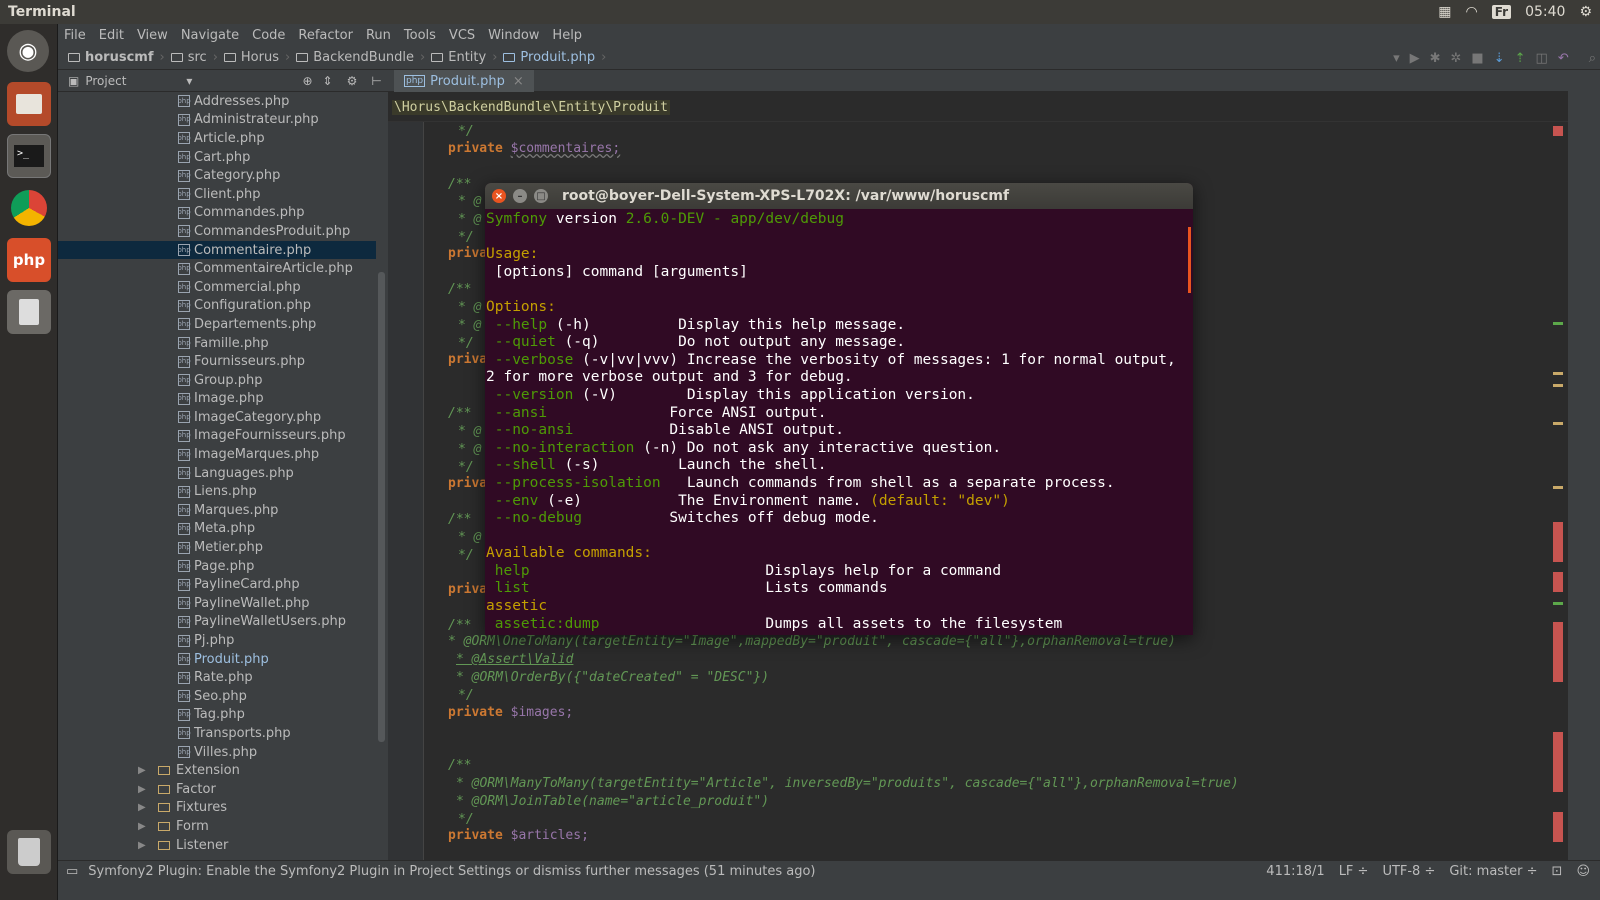  What do you see at coordinates (464, 81) in the screenshot?
I see `tab-produit-php: php Produit.php ×` at bounding box center [464, 81].